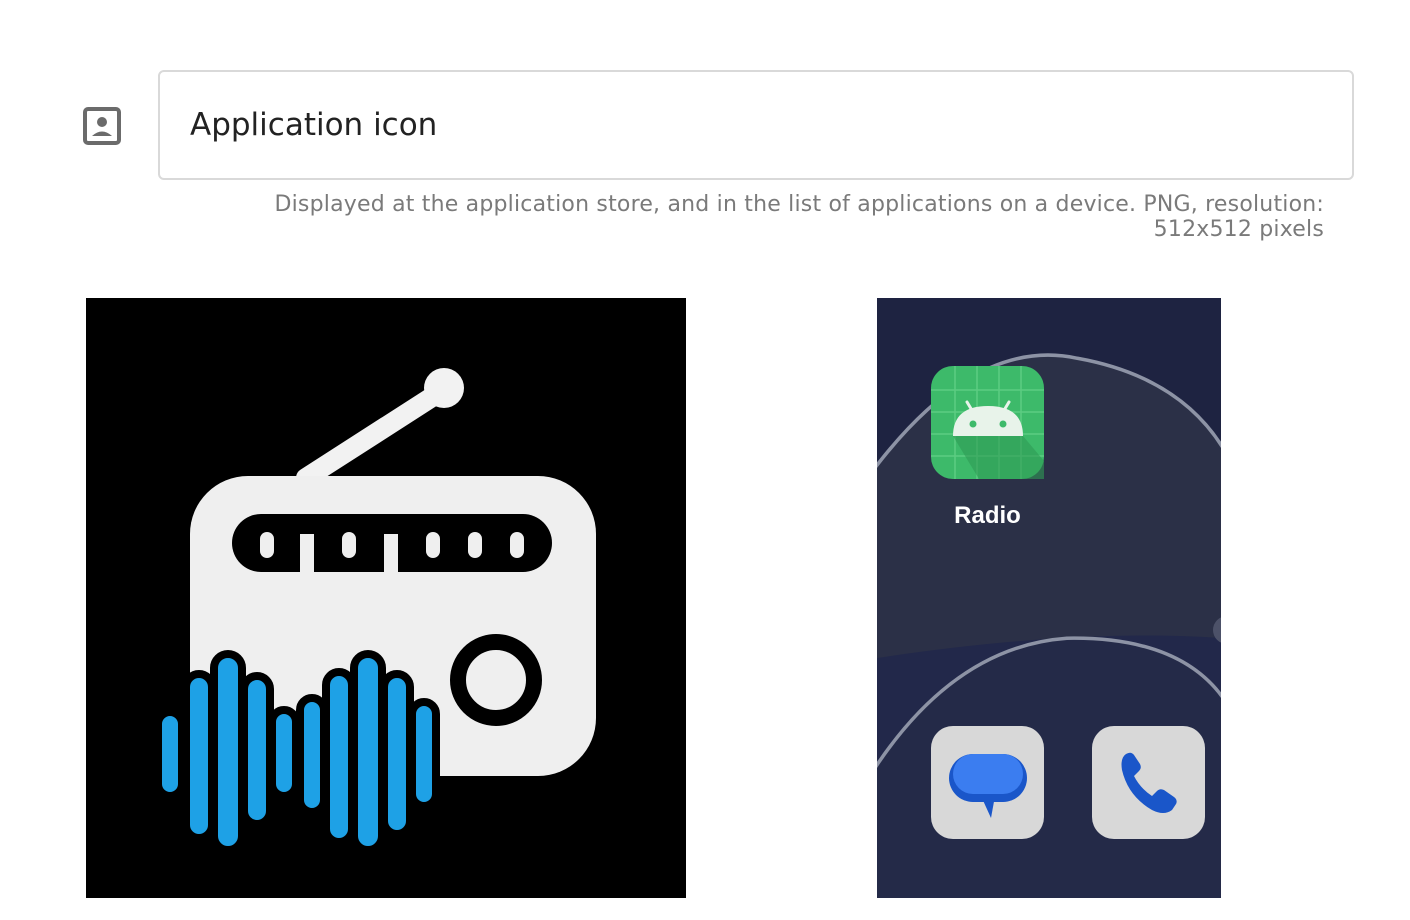 Image resolution: width=1410 pixels, height=920 pixels. Describe the element at coordinates (750, 125) in the screenshot. I see `application-icon-input` at that location.